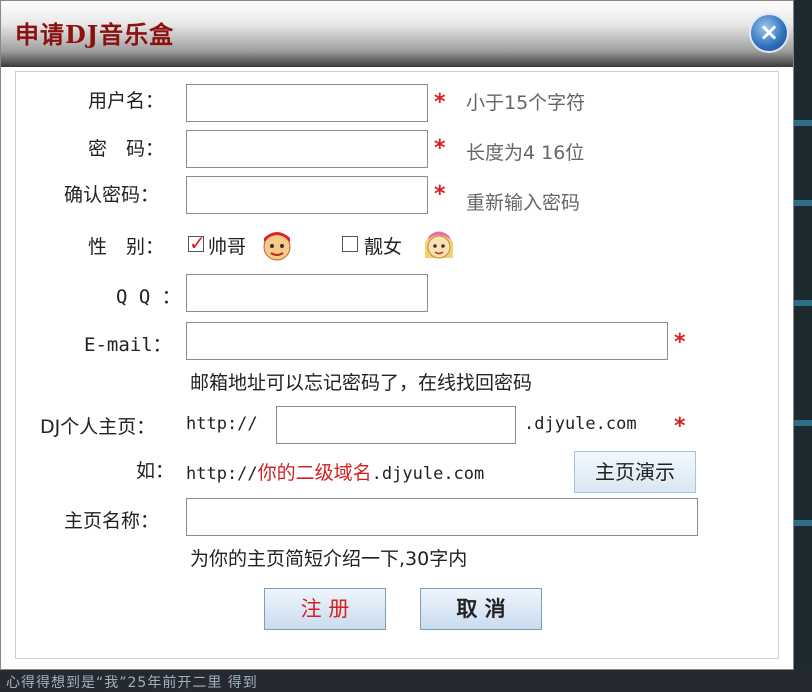  What do you see at coordinates (481, 609) in the screenshot?
I see `cancel-button: 取 消` at bounding box center [481, 609].